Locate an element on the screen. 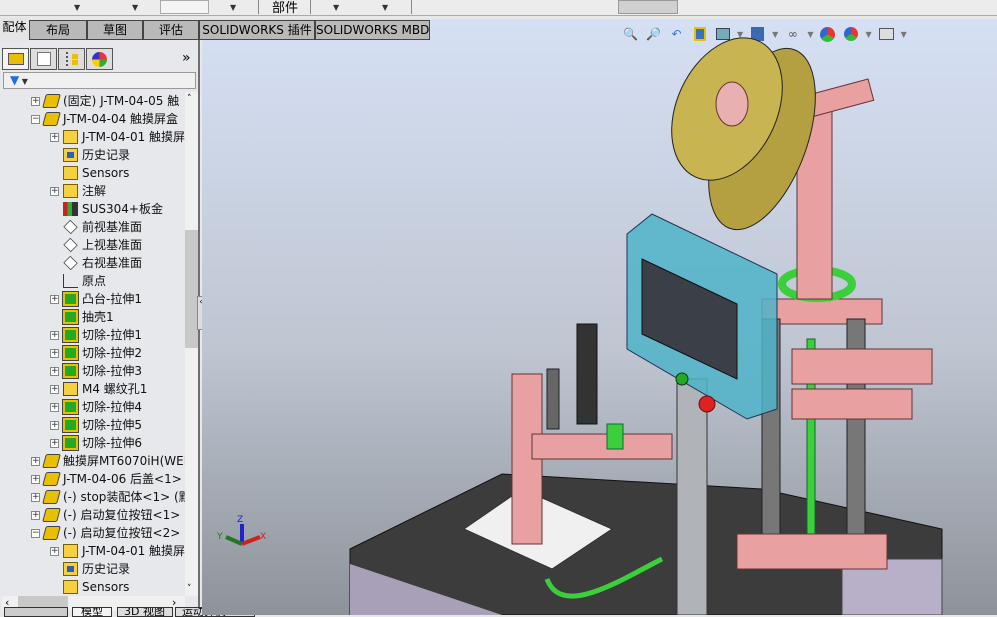 The image size is (997, 617). coordinate-triad: Z X Y is located at coordinates (241, 530).